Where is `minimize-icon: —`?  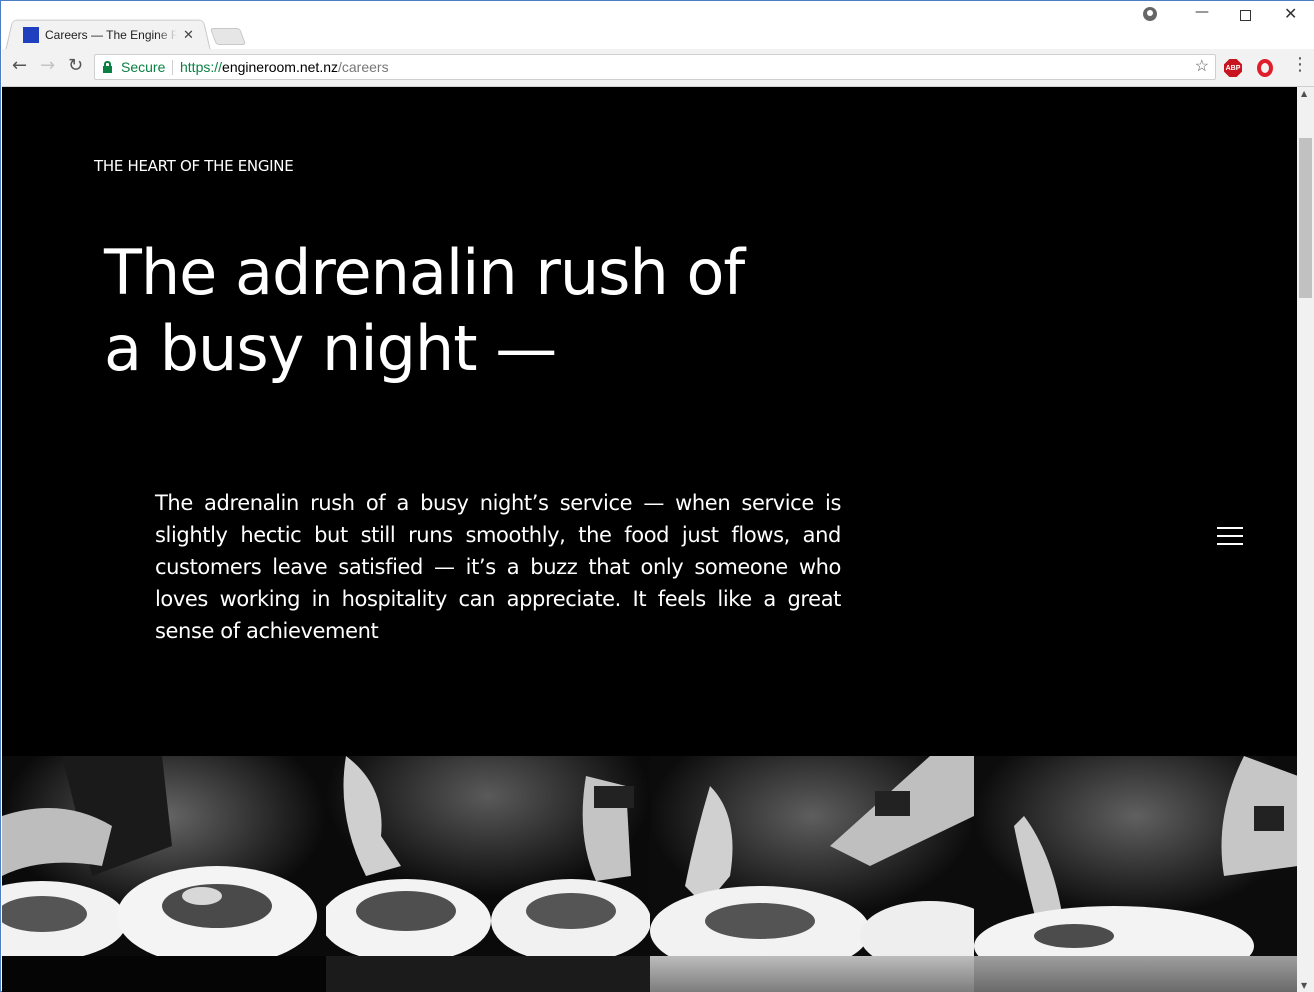 minimize-icon: — is located at coordinates (1202, 12).